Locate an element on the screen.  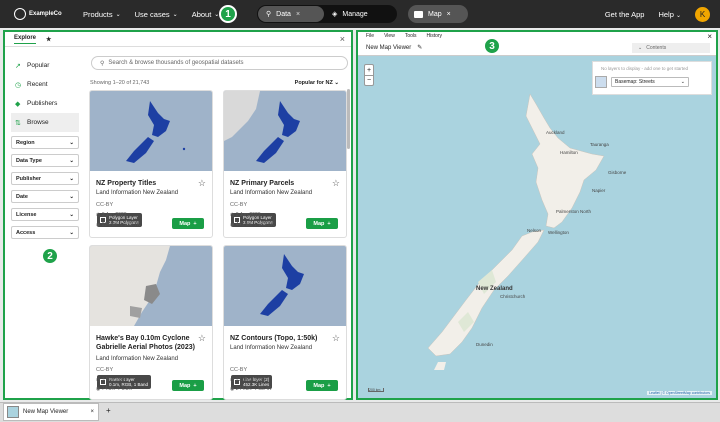
get-app-link: Get the App is located at coordinates (625, 14).